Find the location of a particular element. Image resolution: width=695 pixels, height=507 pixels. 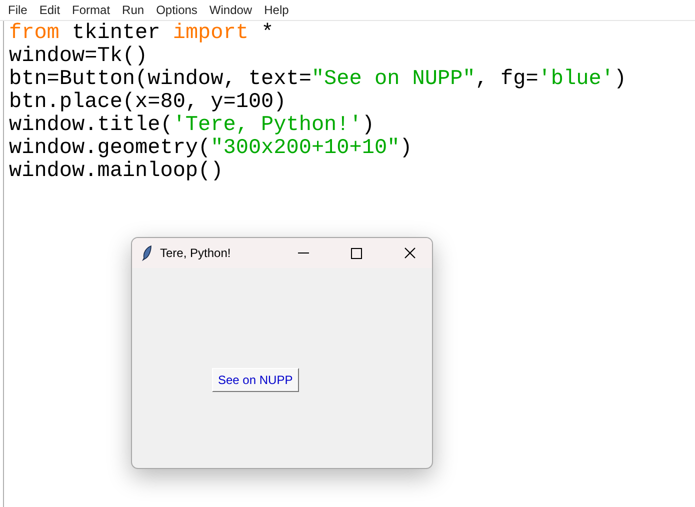

code-line: btn.place(x=80, y=100) is located at coordinates (148, 102).